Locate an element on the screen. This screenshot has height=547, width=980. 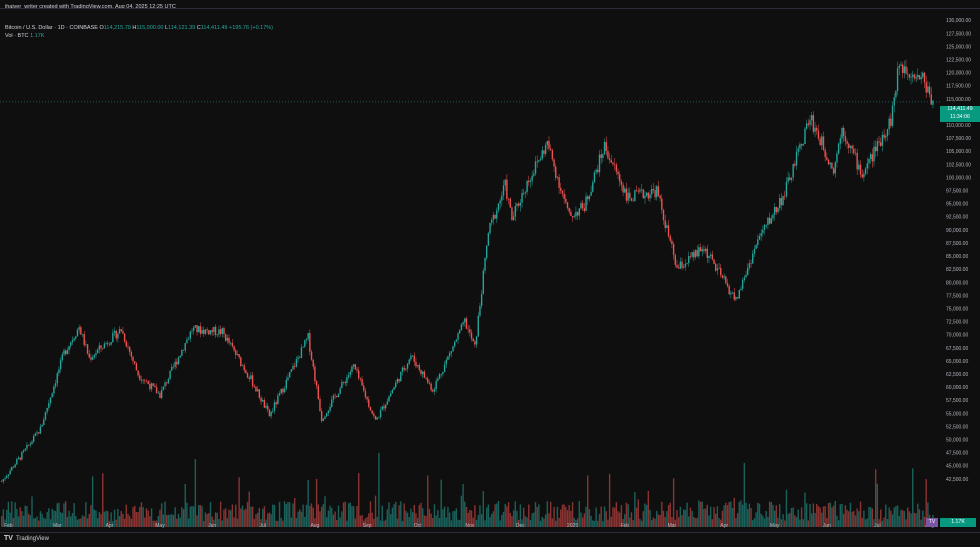
y-tick-label: 42,500.00 is located at coordinates (957, 480).